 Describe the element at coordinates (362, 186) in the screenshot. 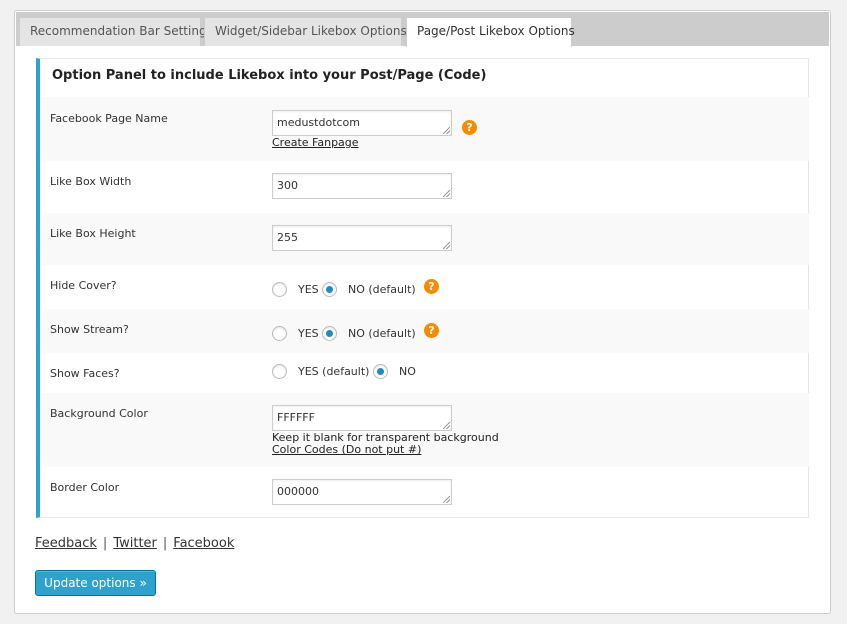

I see `likebox-width-input: 300` at that location.